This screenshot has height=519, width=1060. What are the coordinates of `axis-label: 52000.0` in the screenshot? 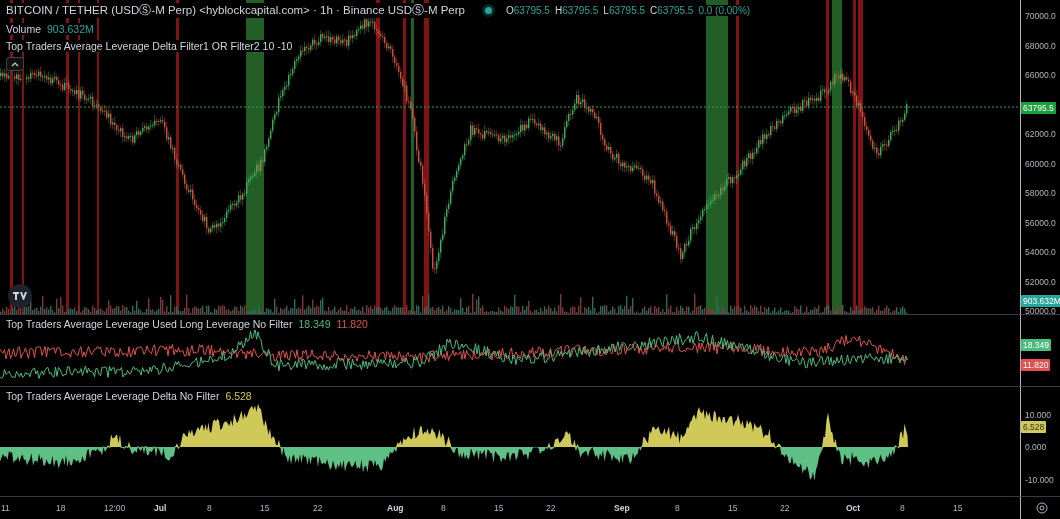 It's located at (1040, 281).